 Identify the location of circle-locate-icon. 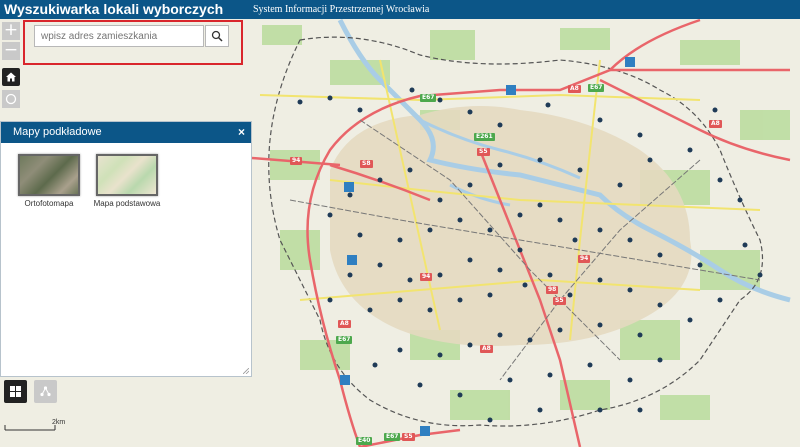
(11, 99).